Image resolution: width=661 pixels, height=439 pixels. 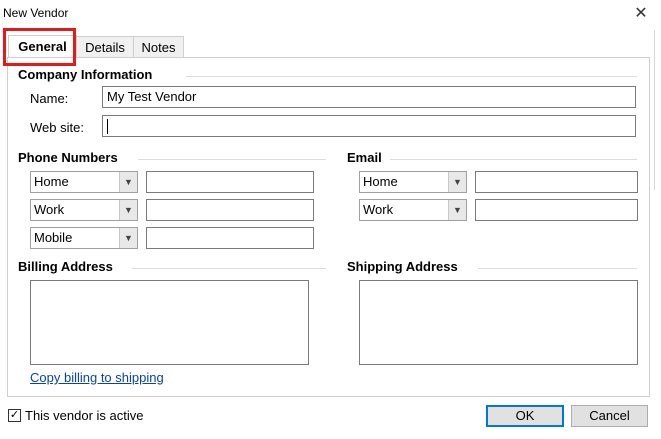 What do you see at coordinates (378, 209) in the screenshot?
I see `email-type-value: Work` at bounding box center [378, 209].